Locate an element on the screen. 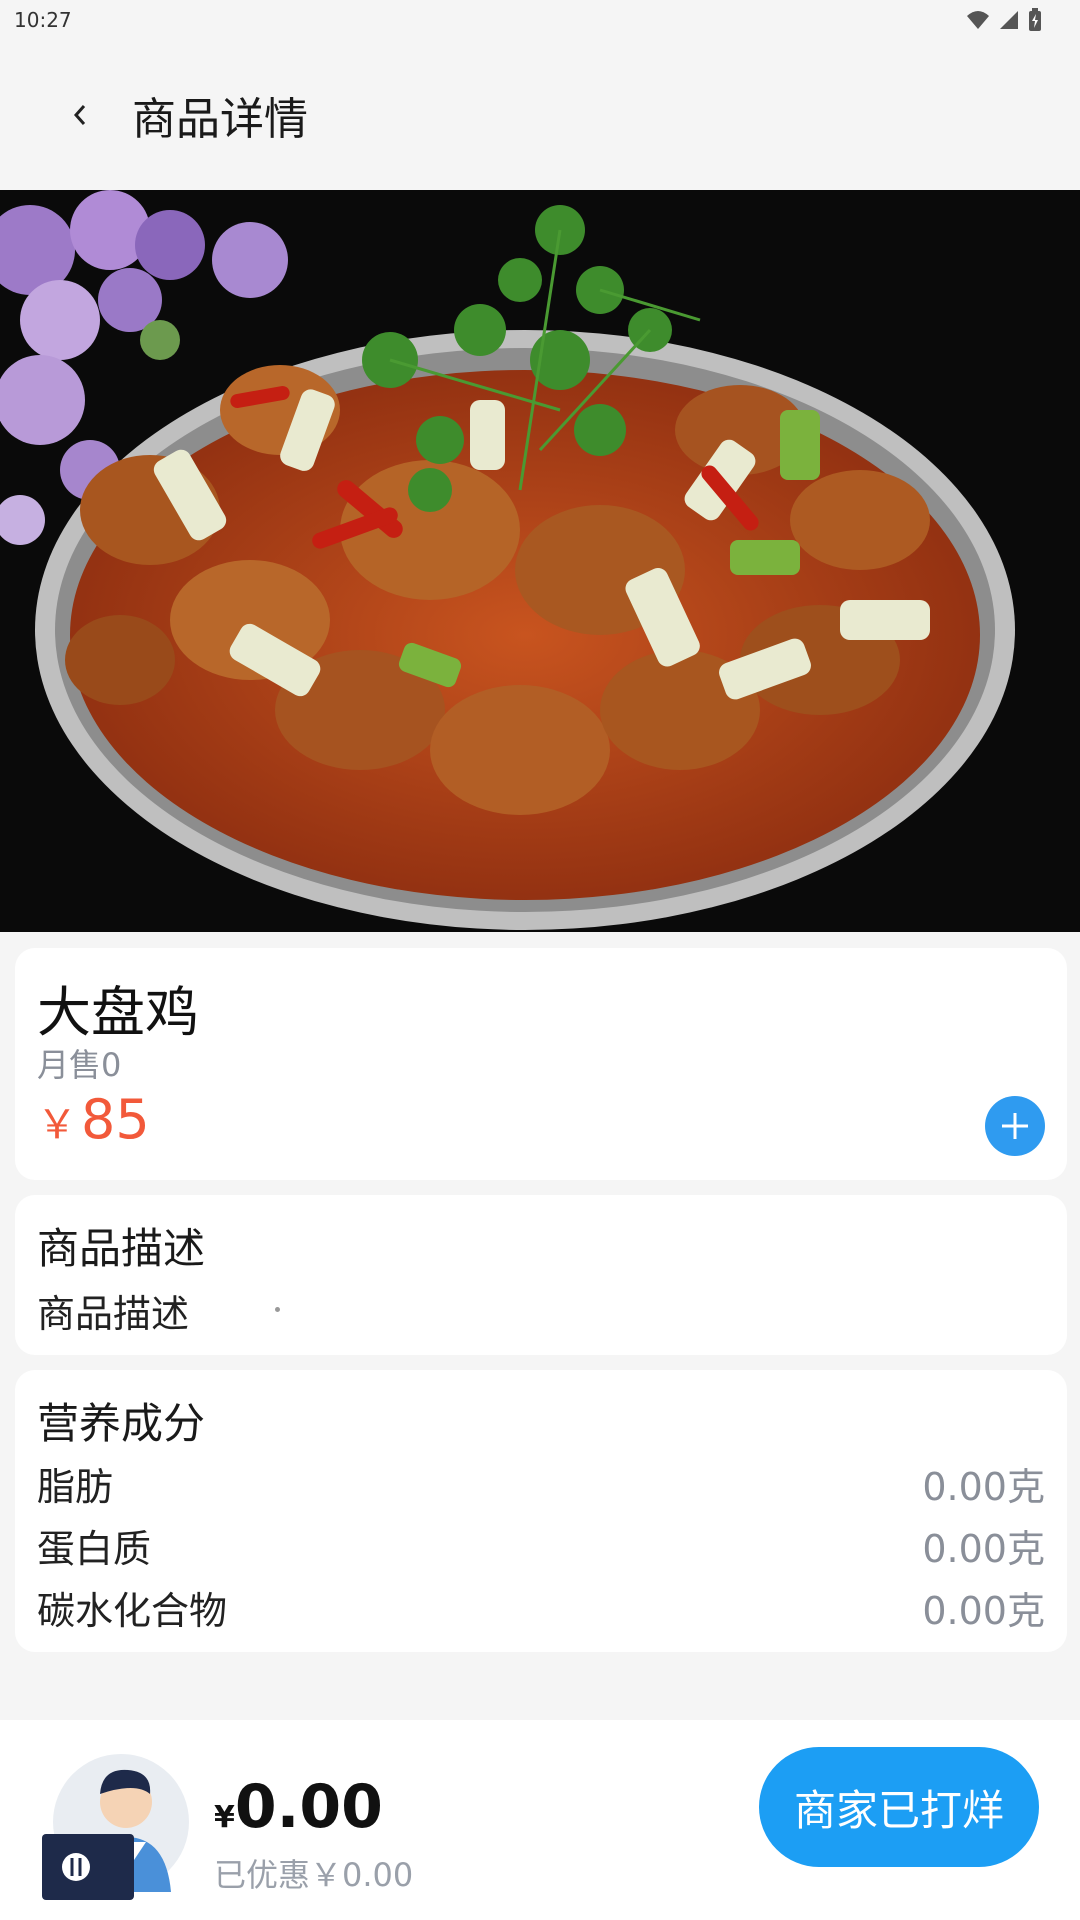  status-bar: 10:27 is located at coordinates (540, 20).